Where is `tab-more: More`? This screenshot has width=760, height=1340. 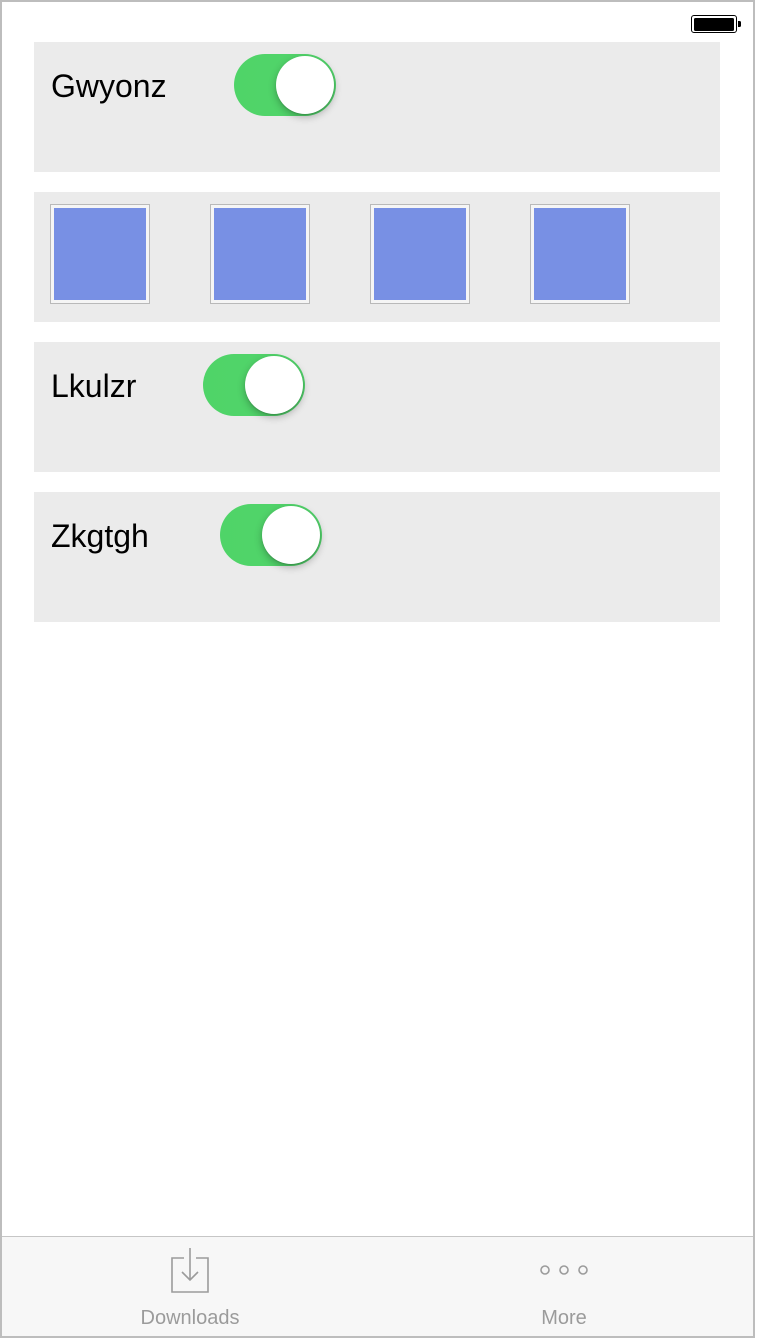
tab-more: More is located at coordinates (564, 1286).